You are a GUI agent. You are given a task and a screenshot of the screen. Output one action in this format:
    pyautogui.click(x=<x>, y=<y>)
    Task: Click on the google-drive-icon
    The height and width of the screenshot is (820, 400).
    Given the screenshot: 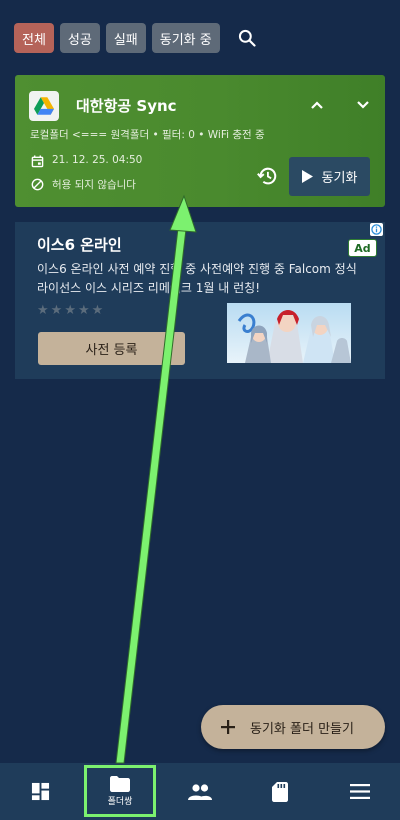 What is the action you would take?
    pyautogui.click(x=44, y=106)
    